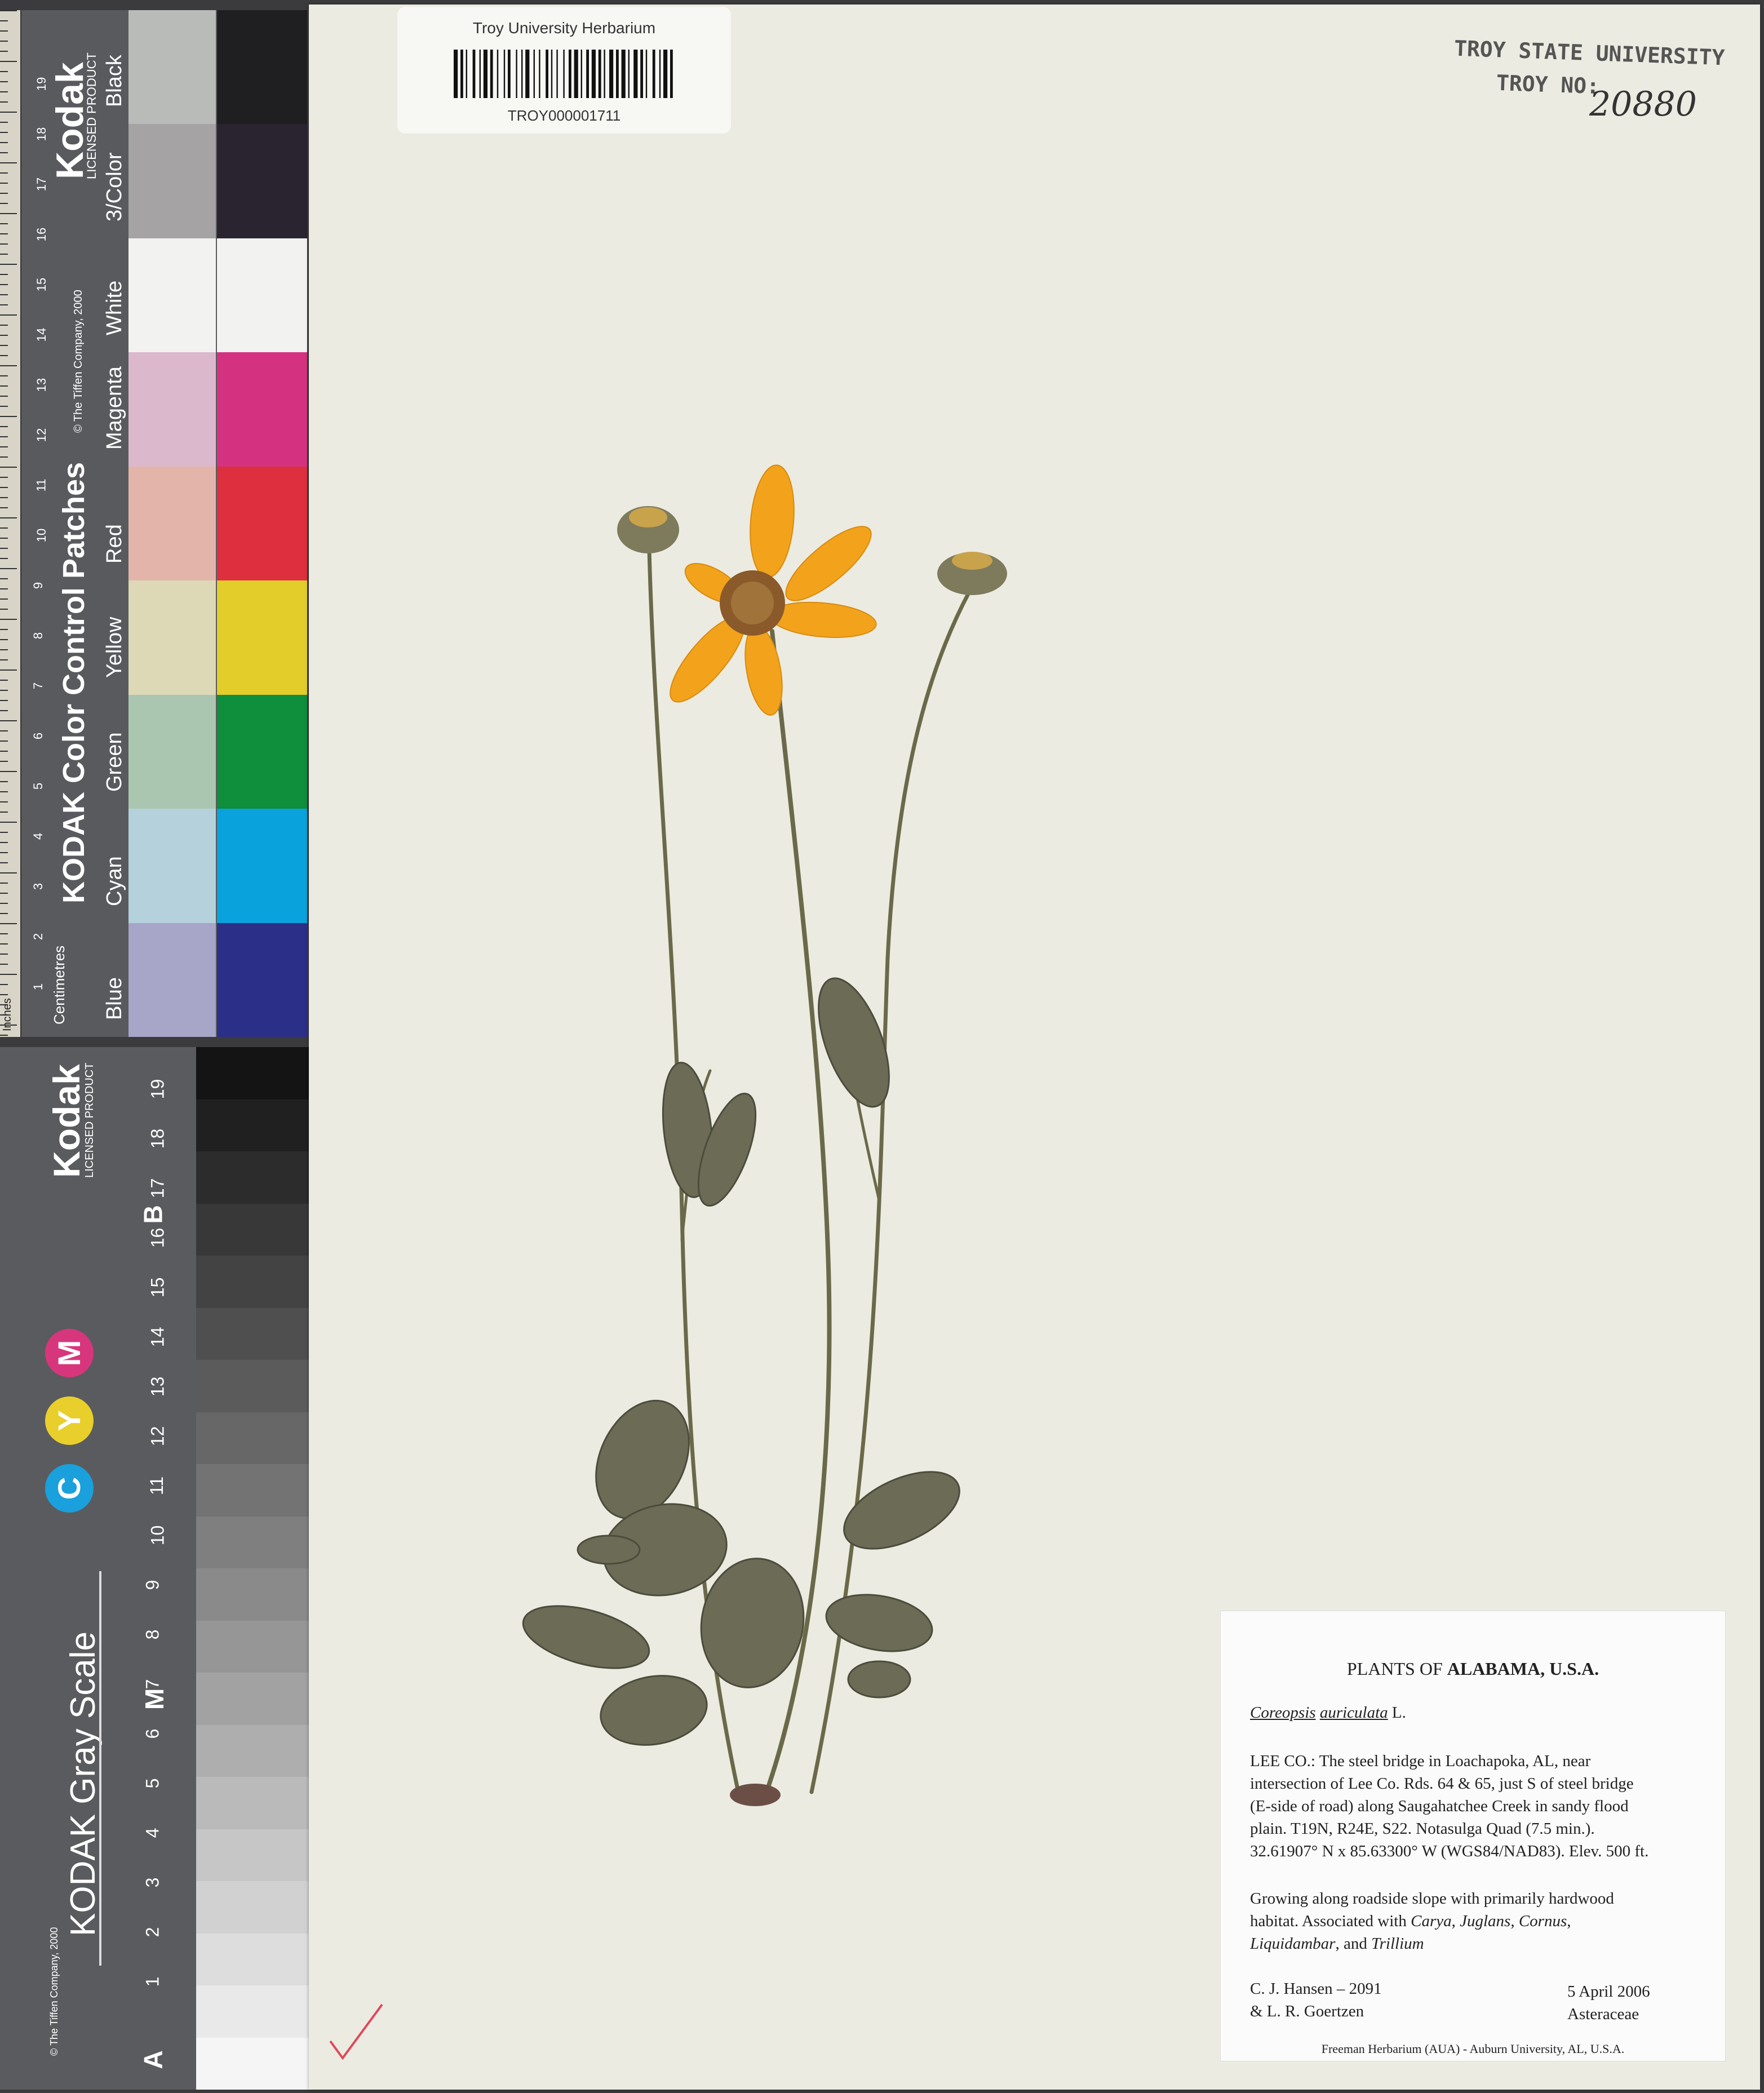 The height and width of the screenshot is (2093, 1764). What do you see at coordinates (1608, 2003) in the screenshot?
I see `date-family: 5 April 2006 Asteraceae` at bounding box center [1608, 2003].